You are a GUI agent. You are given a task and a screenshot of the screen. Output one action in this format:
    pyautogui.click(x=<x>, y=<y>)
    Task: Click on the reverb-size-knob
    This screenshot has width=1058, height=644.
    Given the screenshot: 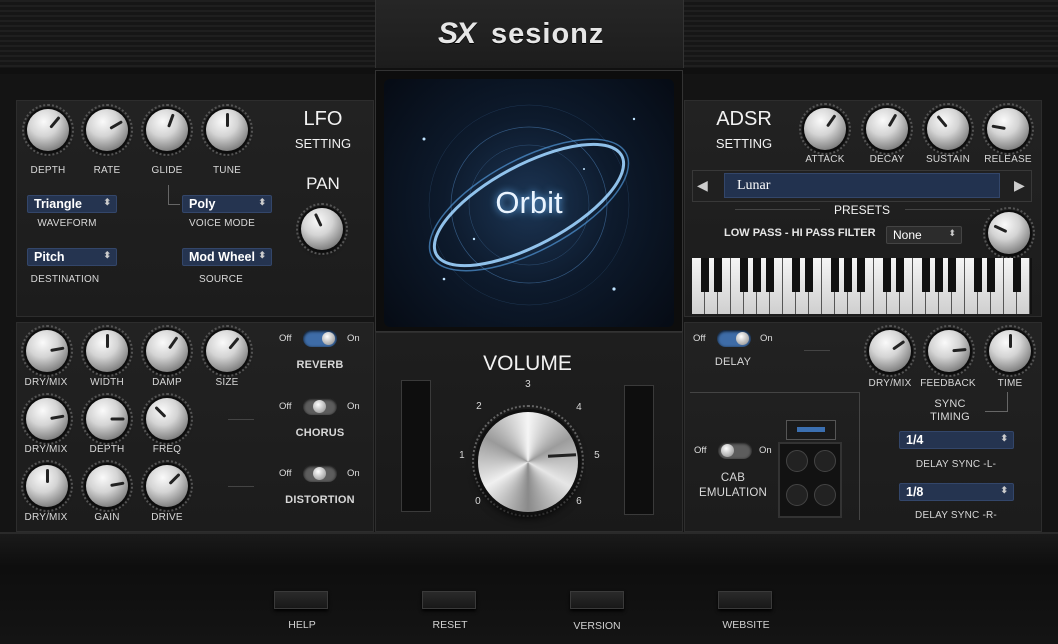 What is the action you would take?
    pyautogui.click(x=227, y=351)
    